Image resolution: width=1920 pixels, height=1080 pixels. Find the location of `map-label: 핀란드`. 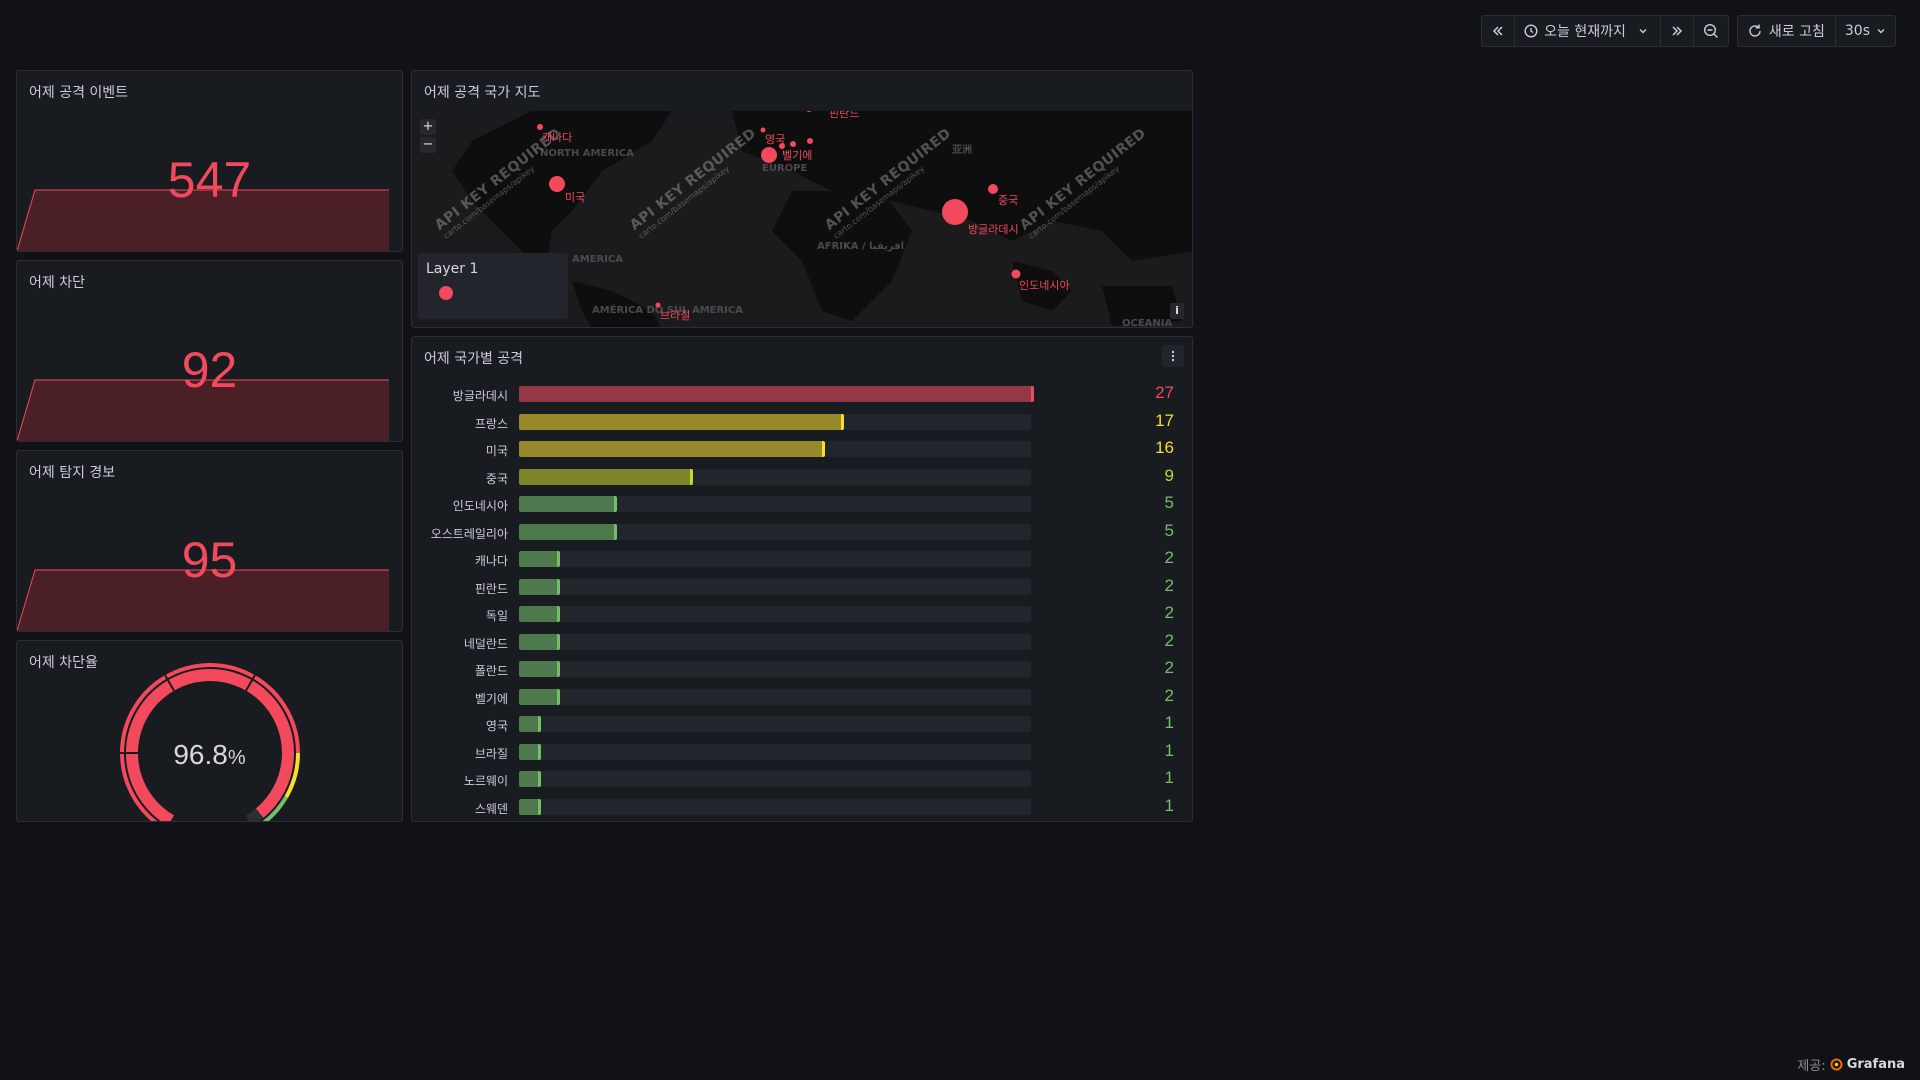

map-label: 핀란드 is located at coordinates (844, 115).